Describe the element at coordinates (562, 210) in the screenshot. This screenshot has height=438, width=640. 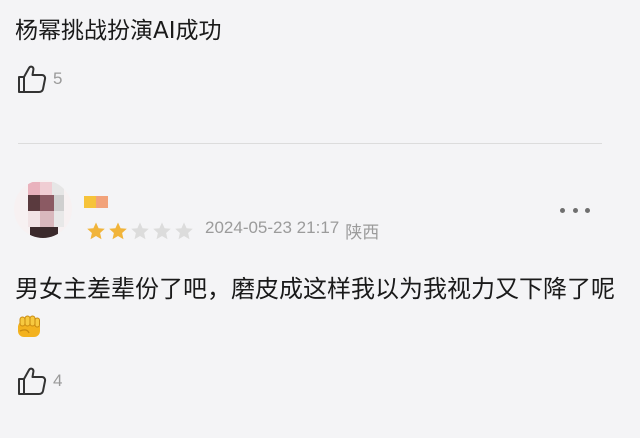
I see `more-horizontal-icon` at that location.